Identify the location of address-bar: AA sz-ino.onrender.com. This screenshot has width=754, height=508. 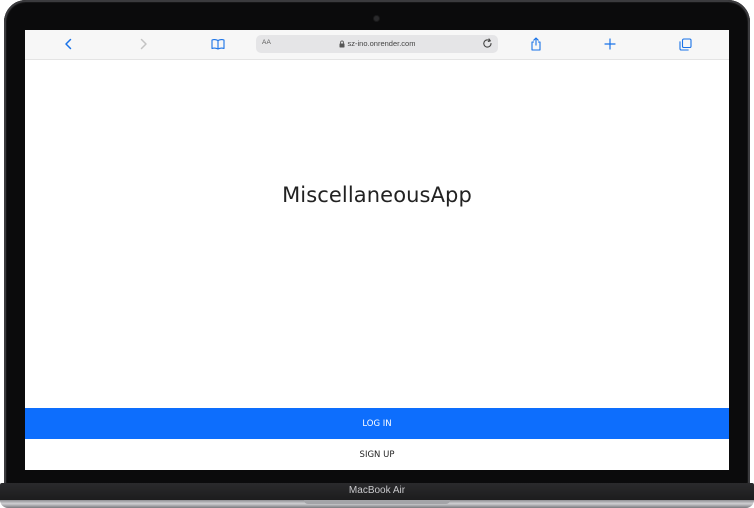
(377, 44).